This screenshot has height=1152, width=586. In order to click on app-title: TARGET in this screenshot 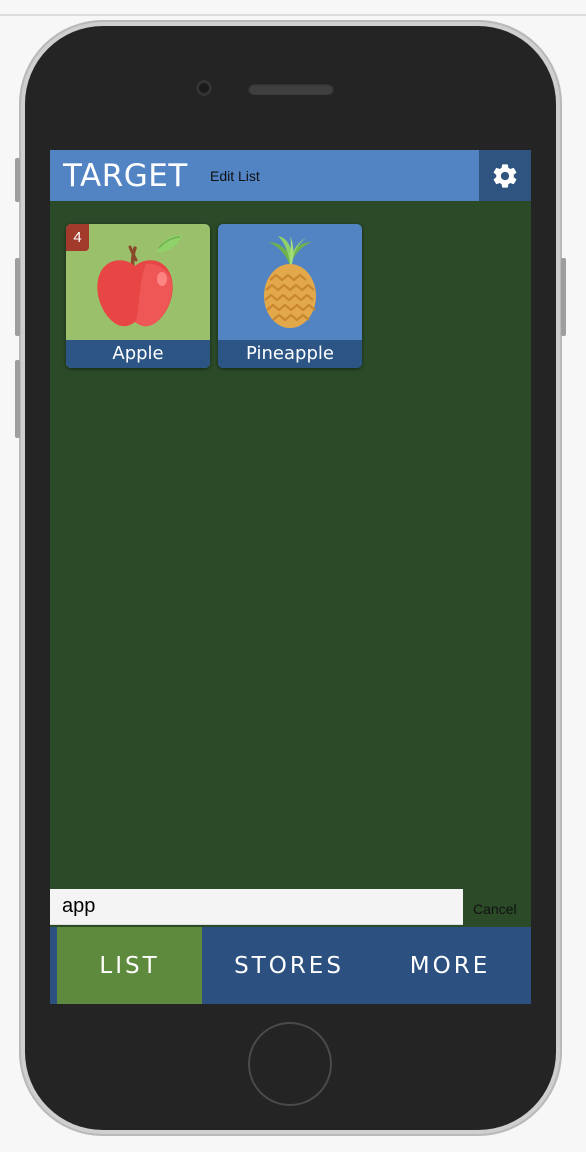, I will do `click(125, 176)`.